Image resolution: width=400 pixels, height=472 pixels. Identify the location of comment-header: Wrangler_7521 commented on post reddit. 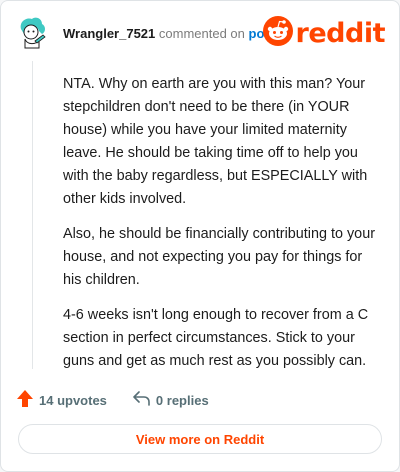
(200, 33).